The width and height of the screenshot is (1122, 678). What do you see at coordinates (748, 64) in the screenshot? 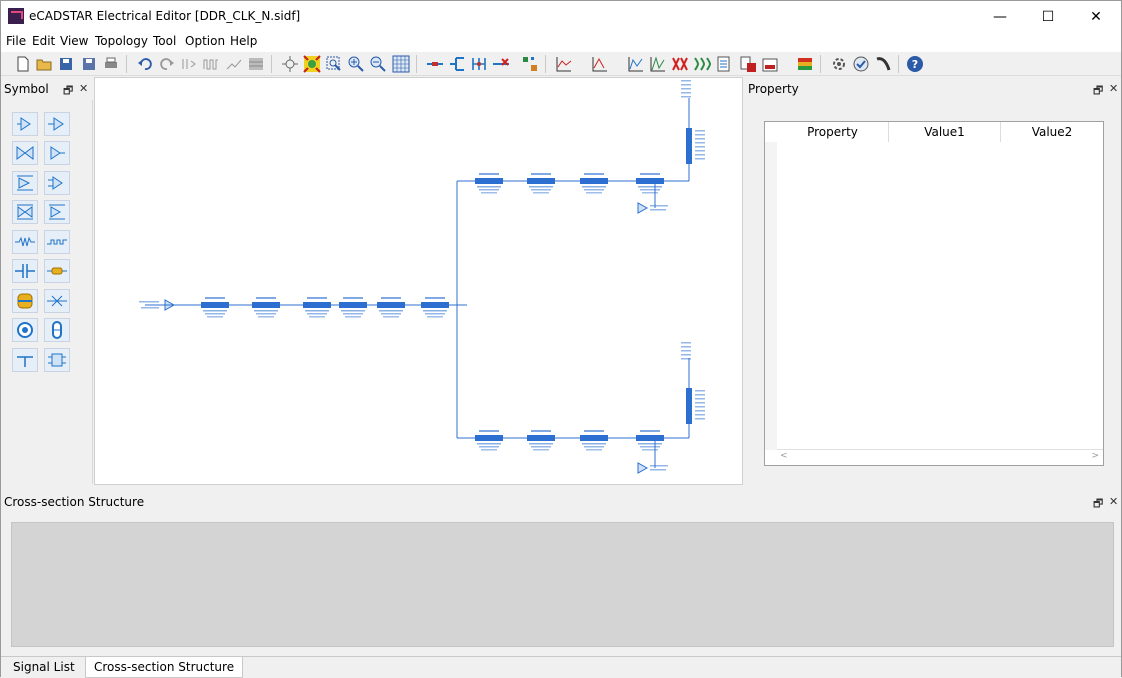
I see `export-icon` at bounding box center [748, 64].